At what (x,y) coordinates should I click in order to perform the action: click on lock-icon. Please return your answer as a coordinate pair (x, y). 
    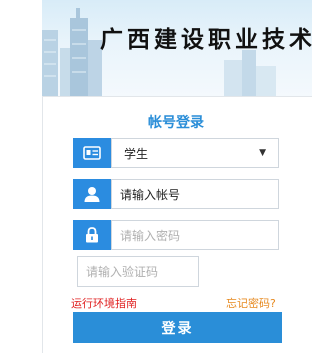
    Looking at the image, I should click on (92, 235).